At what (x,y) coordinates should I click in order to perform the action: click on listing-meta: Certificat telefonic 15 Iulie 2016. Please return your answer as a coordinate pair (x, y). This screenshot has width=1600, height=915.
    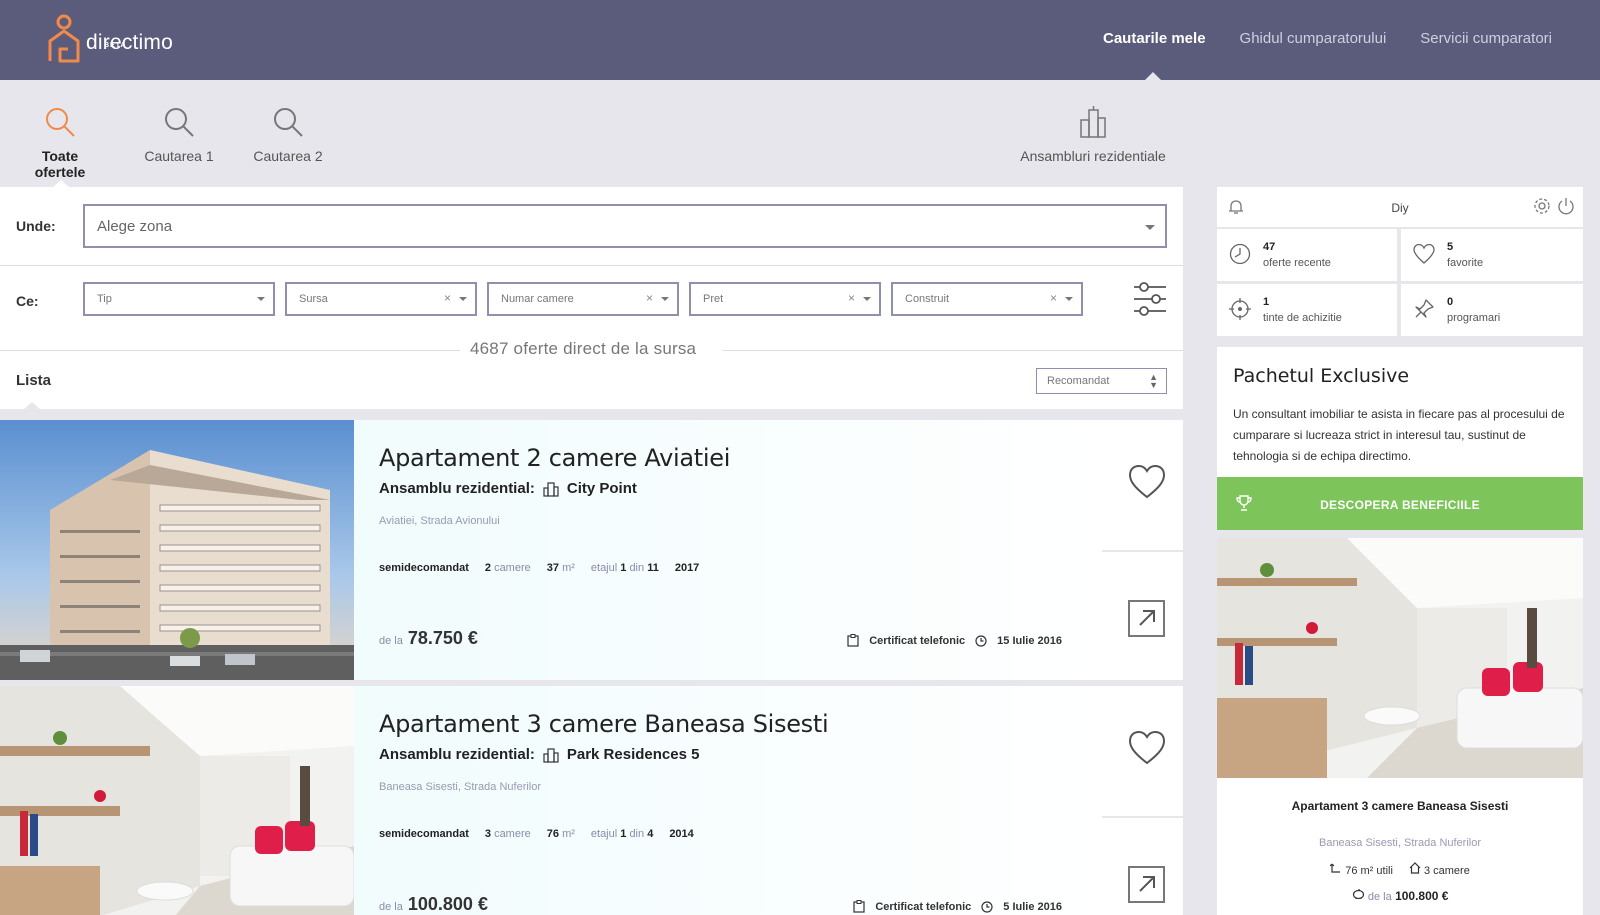
    Looking at the image, I should click on (954, 640).